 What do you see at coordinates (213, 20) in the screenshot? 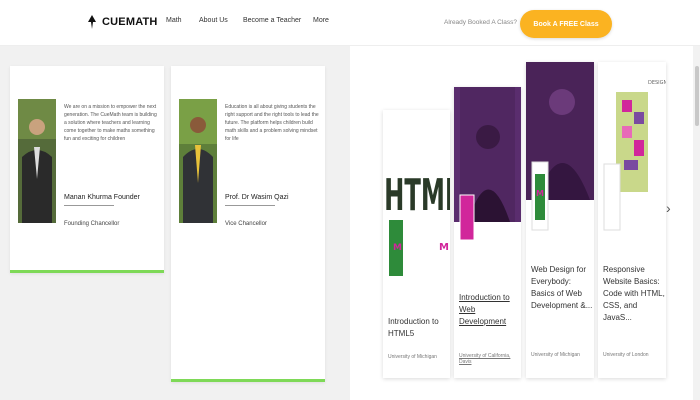
I see `nav-link-about-us: About Us` at bounding box center [213, 20].